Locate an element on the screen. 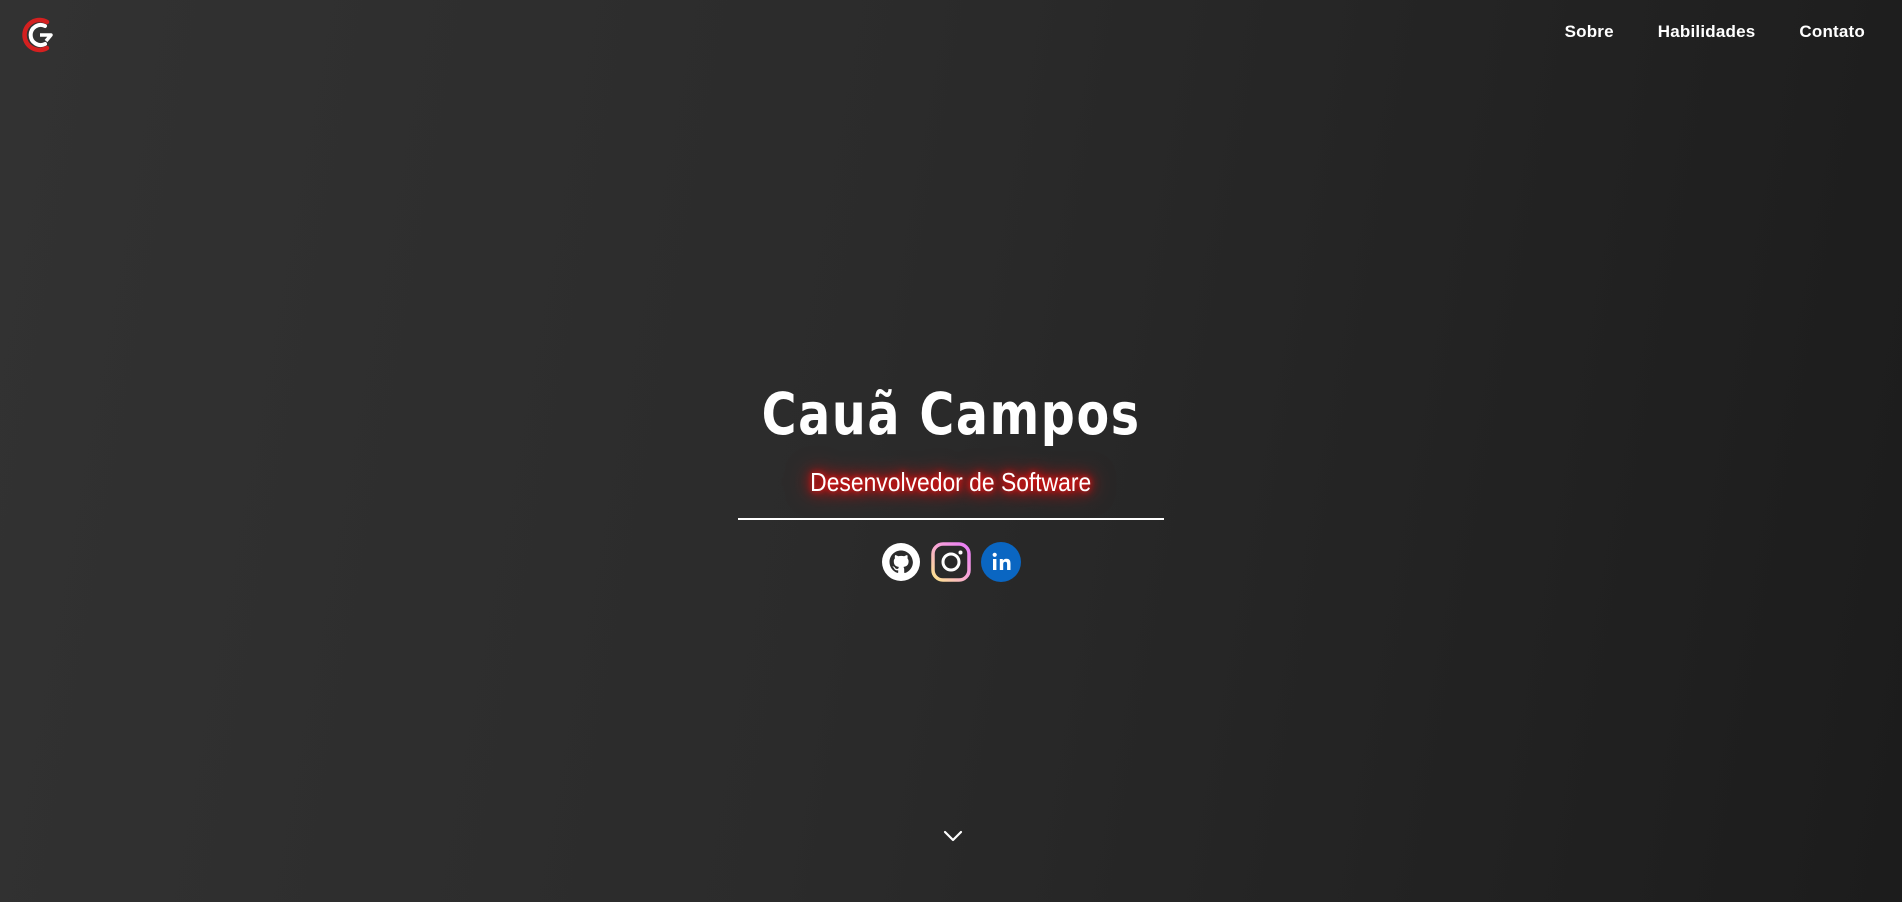  nav-habilidades: Habilidades is located at coordinates (1707, 32).